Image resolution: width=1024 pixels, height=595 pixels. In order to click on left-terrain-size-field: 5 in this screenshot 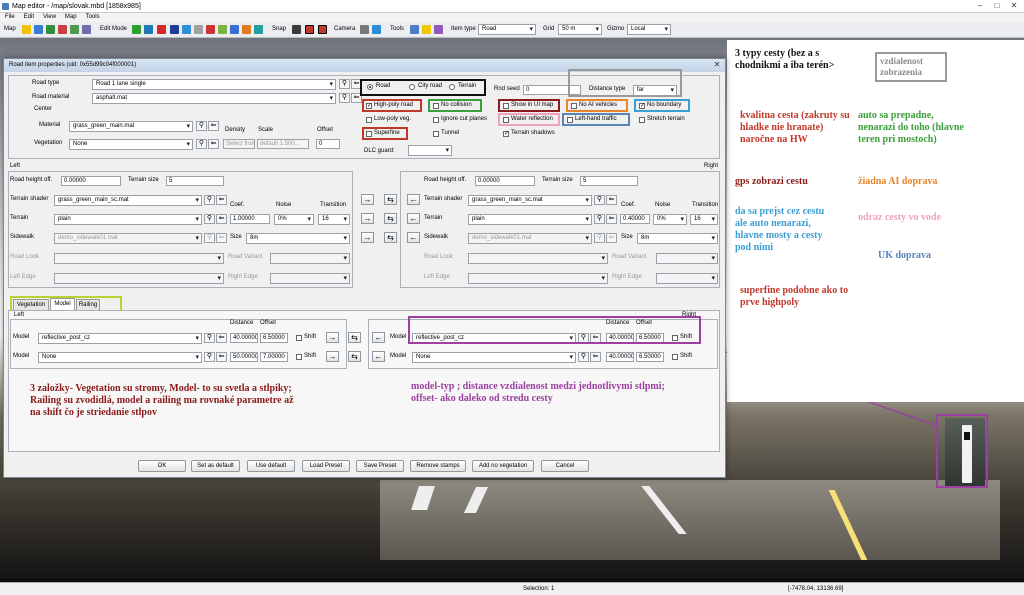, I will do `click(195, 181)`.